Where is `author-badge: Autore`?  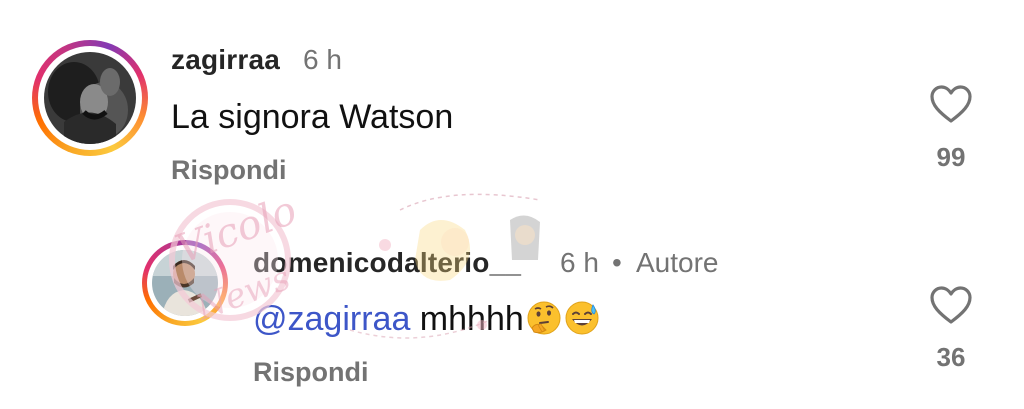 author-badge: Autore is located at coordinates (677, 262).